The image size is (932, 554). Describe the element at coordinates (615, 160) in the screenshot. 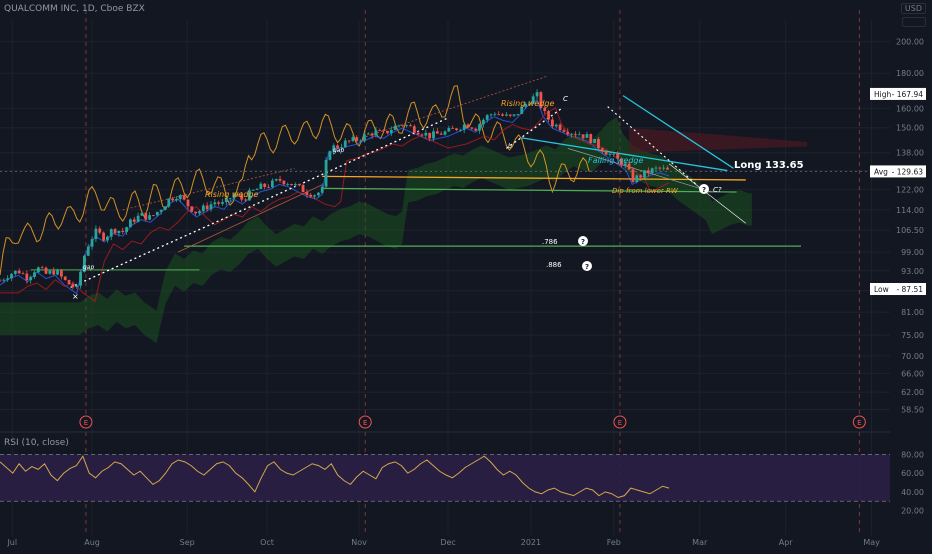

I see `annotation-falling-wedge: Falling wedge` at that location.